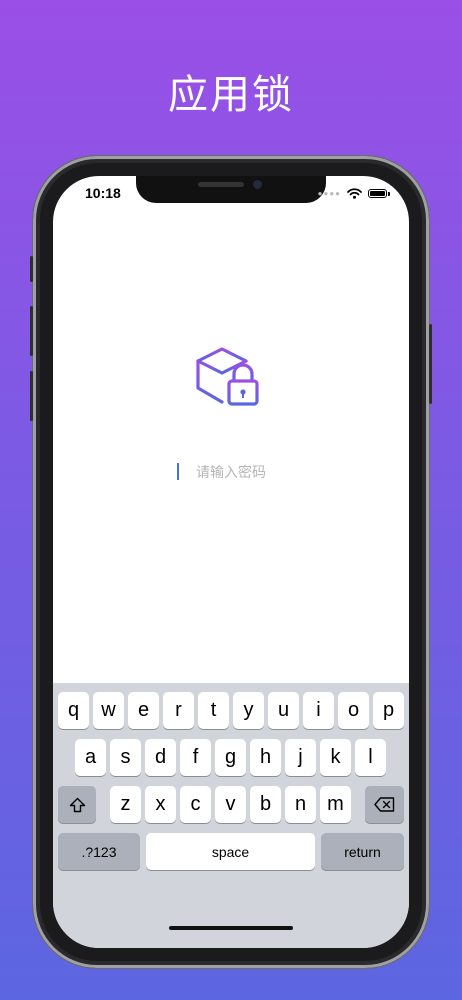 Image resolution: width=462 pixels, height=1000 pixels. What do you see at coordinates (248, 710) in the screenshot?
I see `key-y: y` at bounding box center [248, 710].